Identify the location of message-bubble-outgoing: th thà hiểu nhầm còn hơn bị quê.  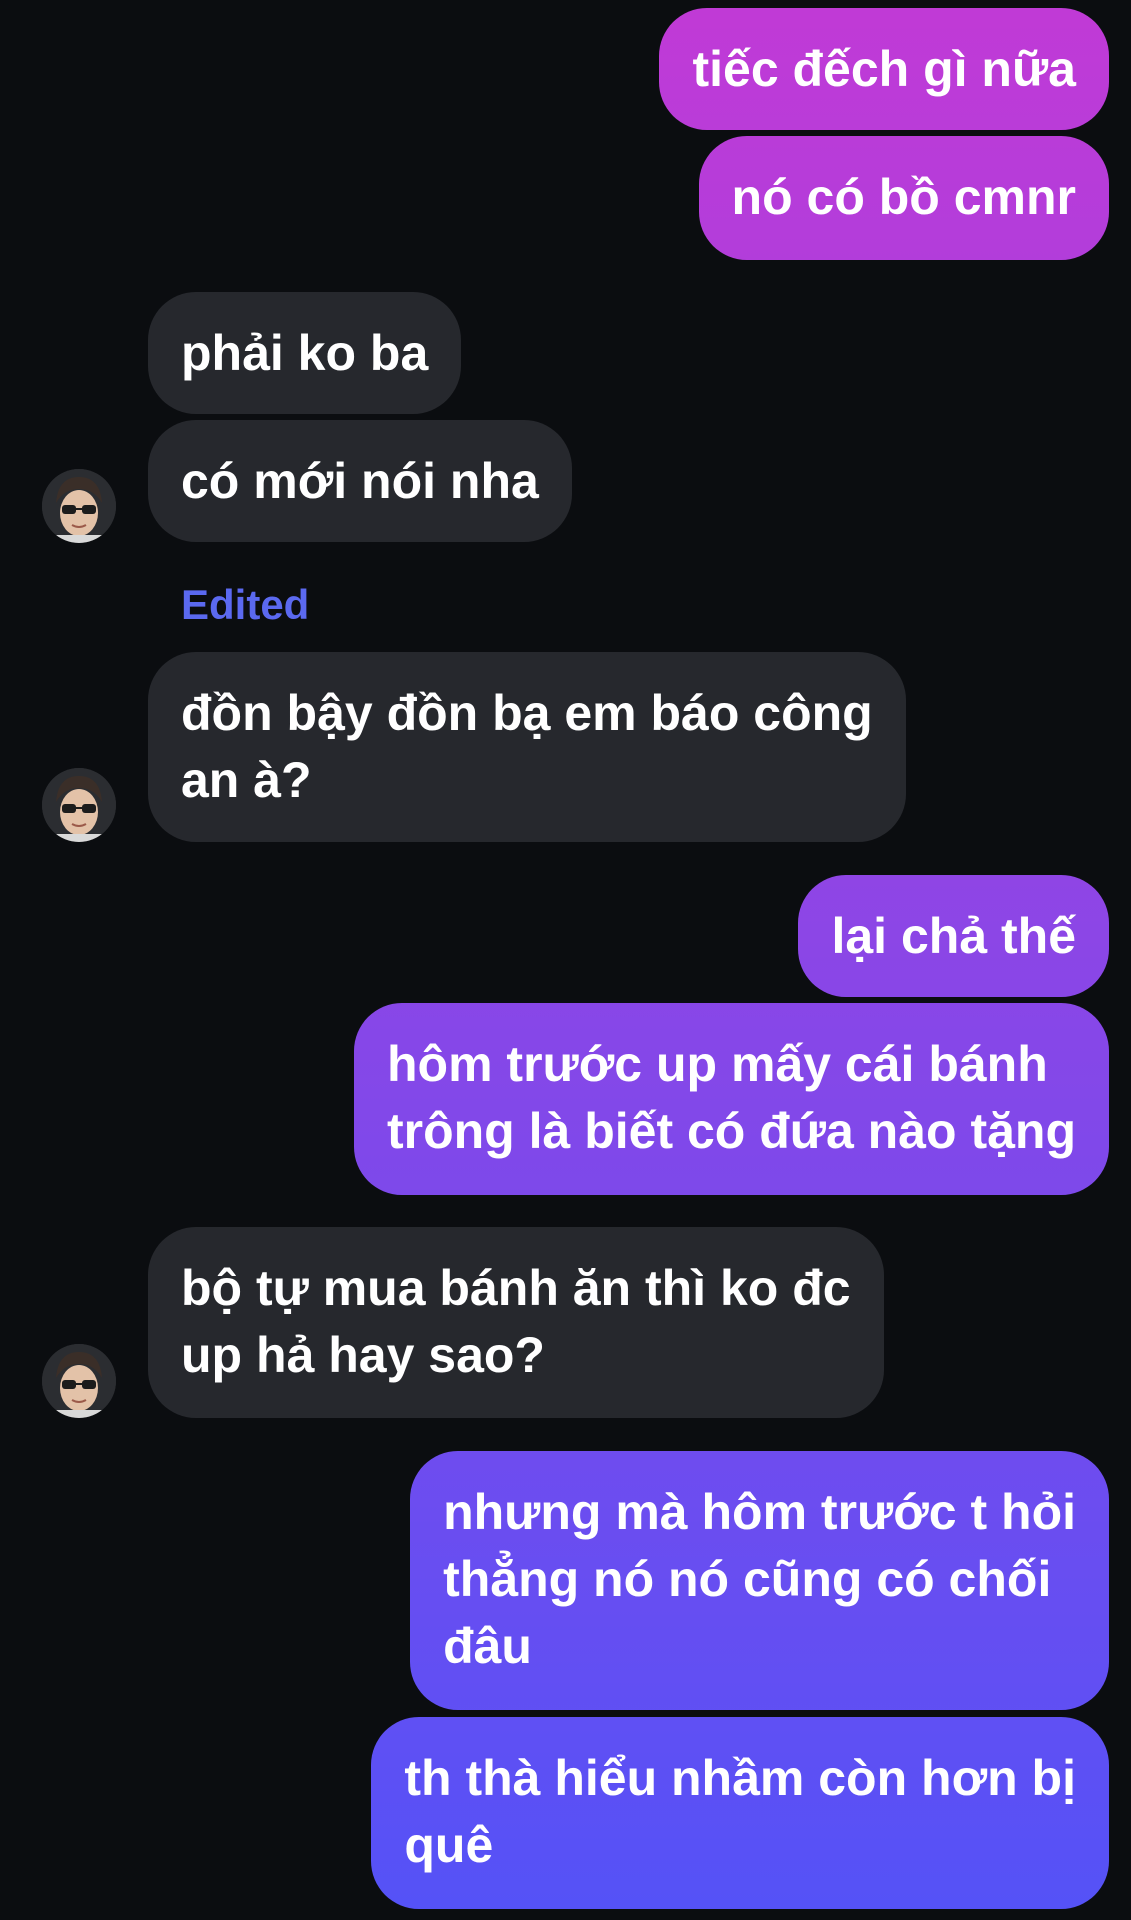
(740, 1813).